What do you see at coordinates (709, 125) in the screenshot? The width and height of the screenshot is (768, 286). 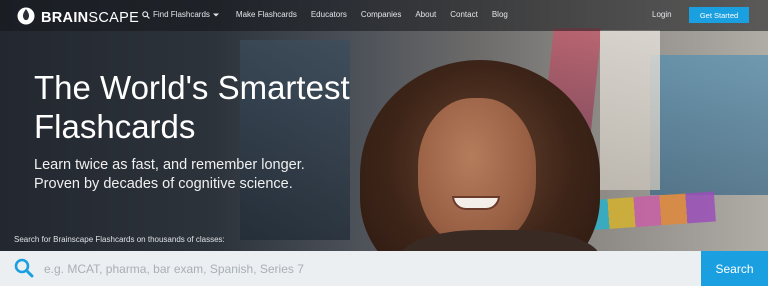 I see `bg-blue-panel` at bounding box center [709, 125].